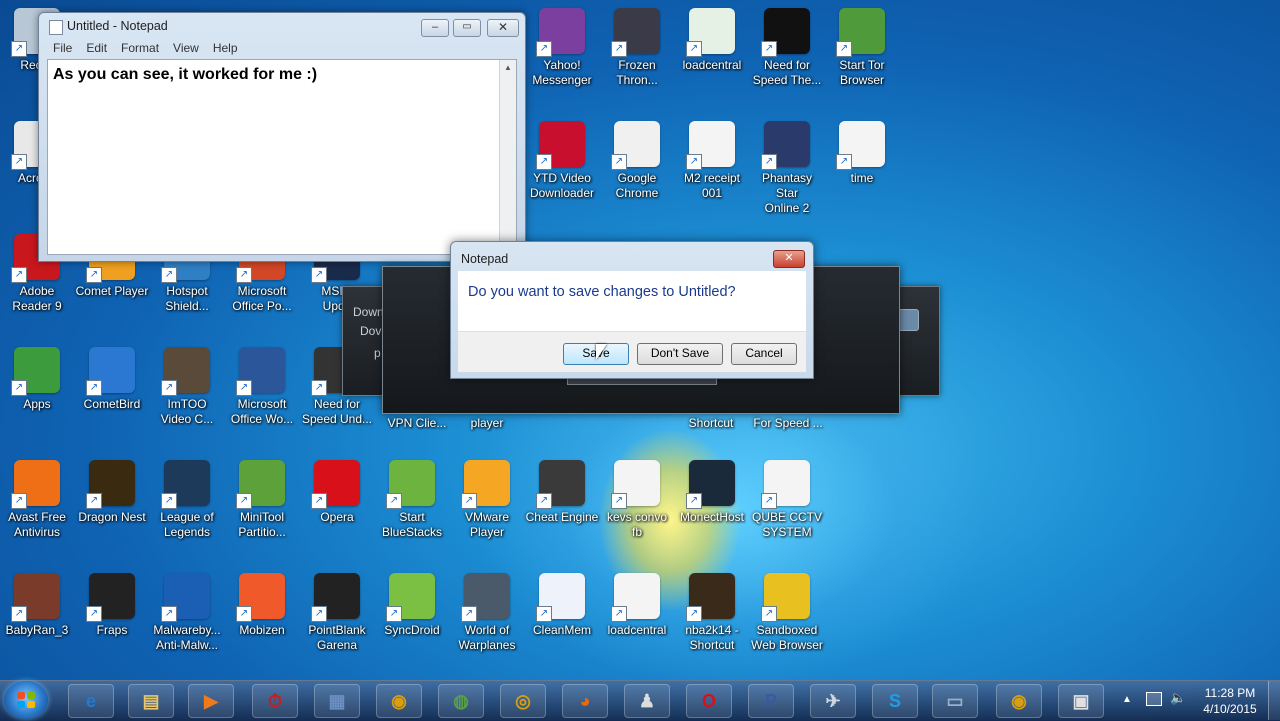 This screenshot has width=1280, height=721. I want to click on windows-logo-icon, so click(26, 700).